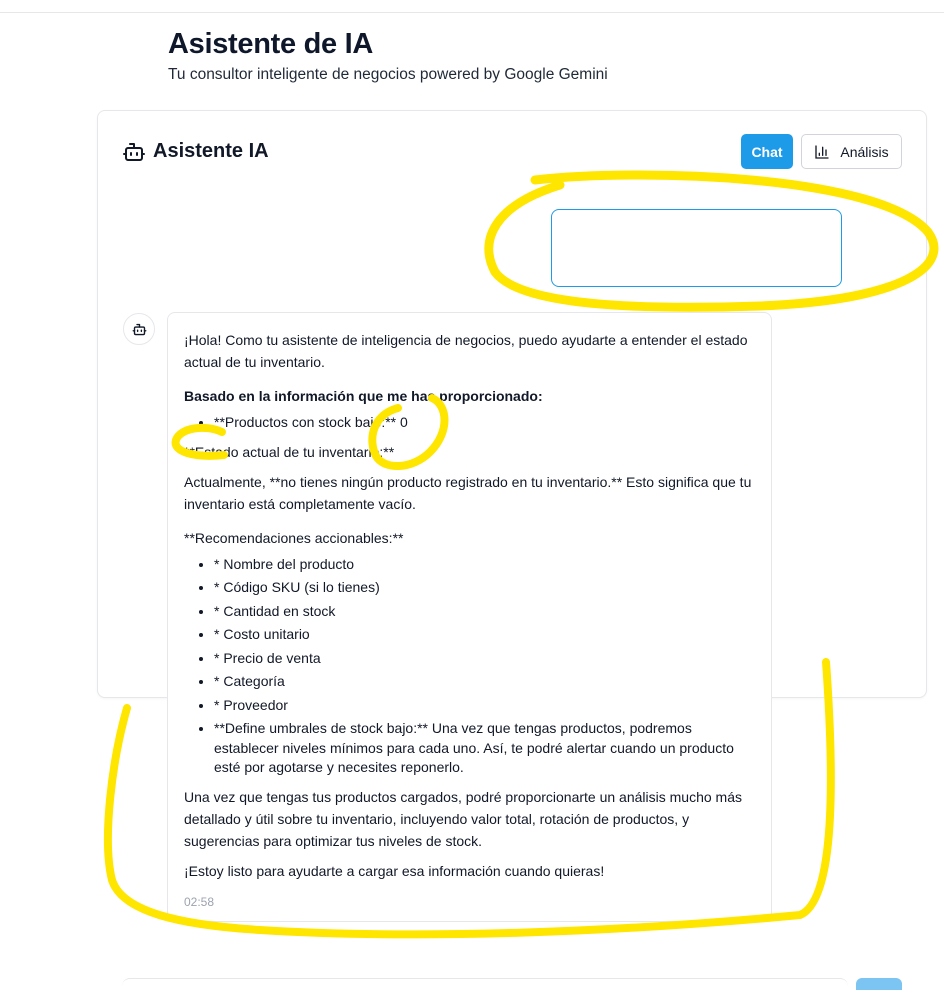 The image size is (944, 991). I want to click on page-title: Asistente de IA, so click(270, 44).